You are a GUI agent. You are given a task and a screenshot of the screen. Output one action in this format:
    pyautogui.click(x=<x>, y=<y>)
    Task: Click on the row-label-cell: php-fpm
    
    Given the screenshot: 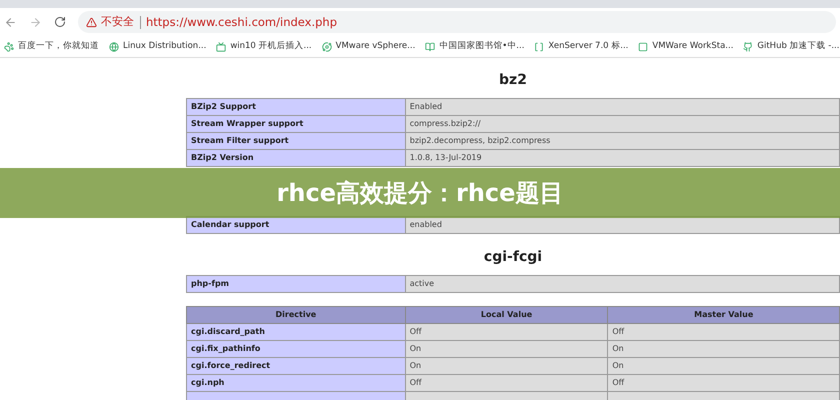 What is the action you would take?
    pyautogui.click(x=296, y=284)
    